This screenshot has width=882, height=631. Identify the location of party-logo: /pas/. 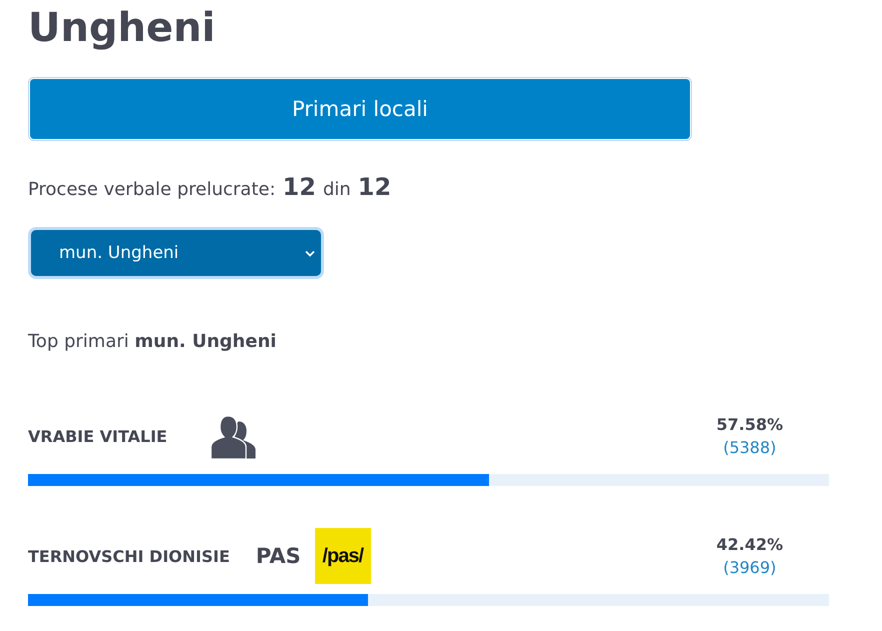
(342, 556).